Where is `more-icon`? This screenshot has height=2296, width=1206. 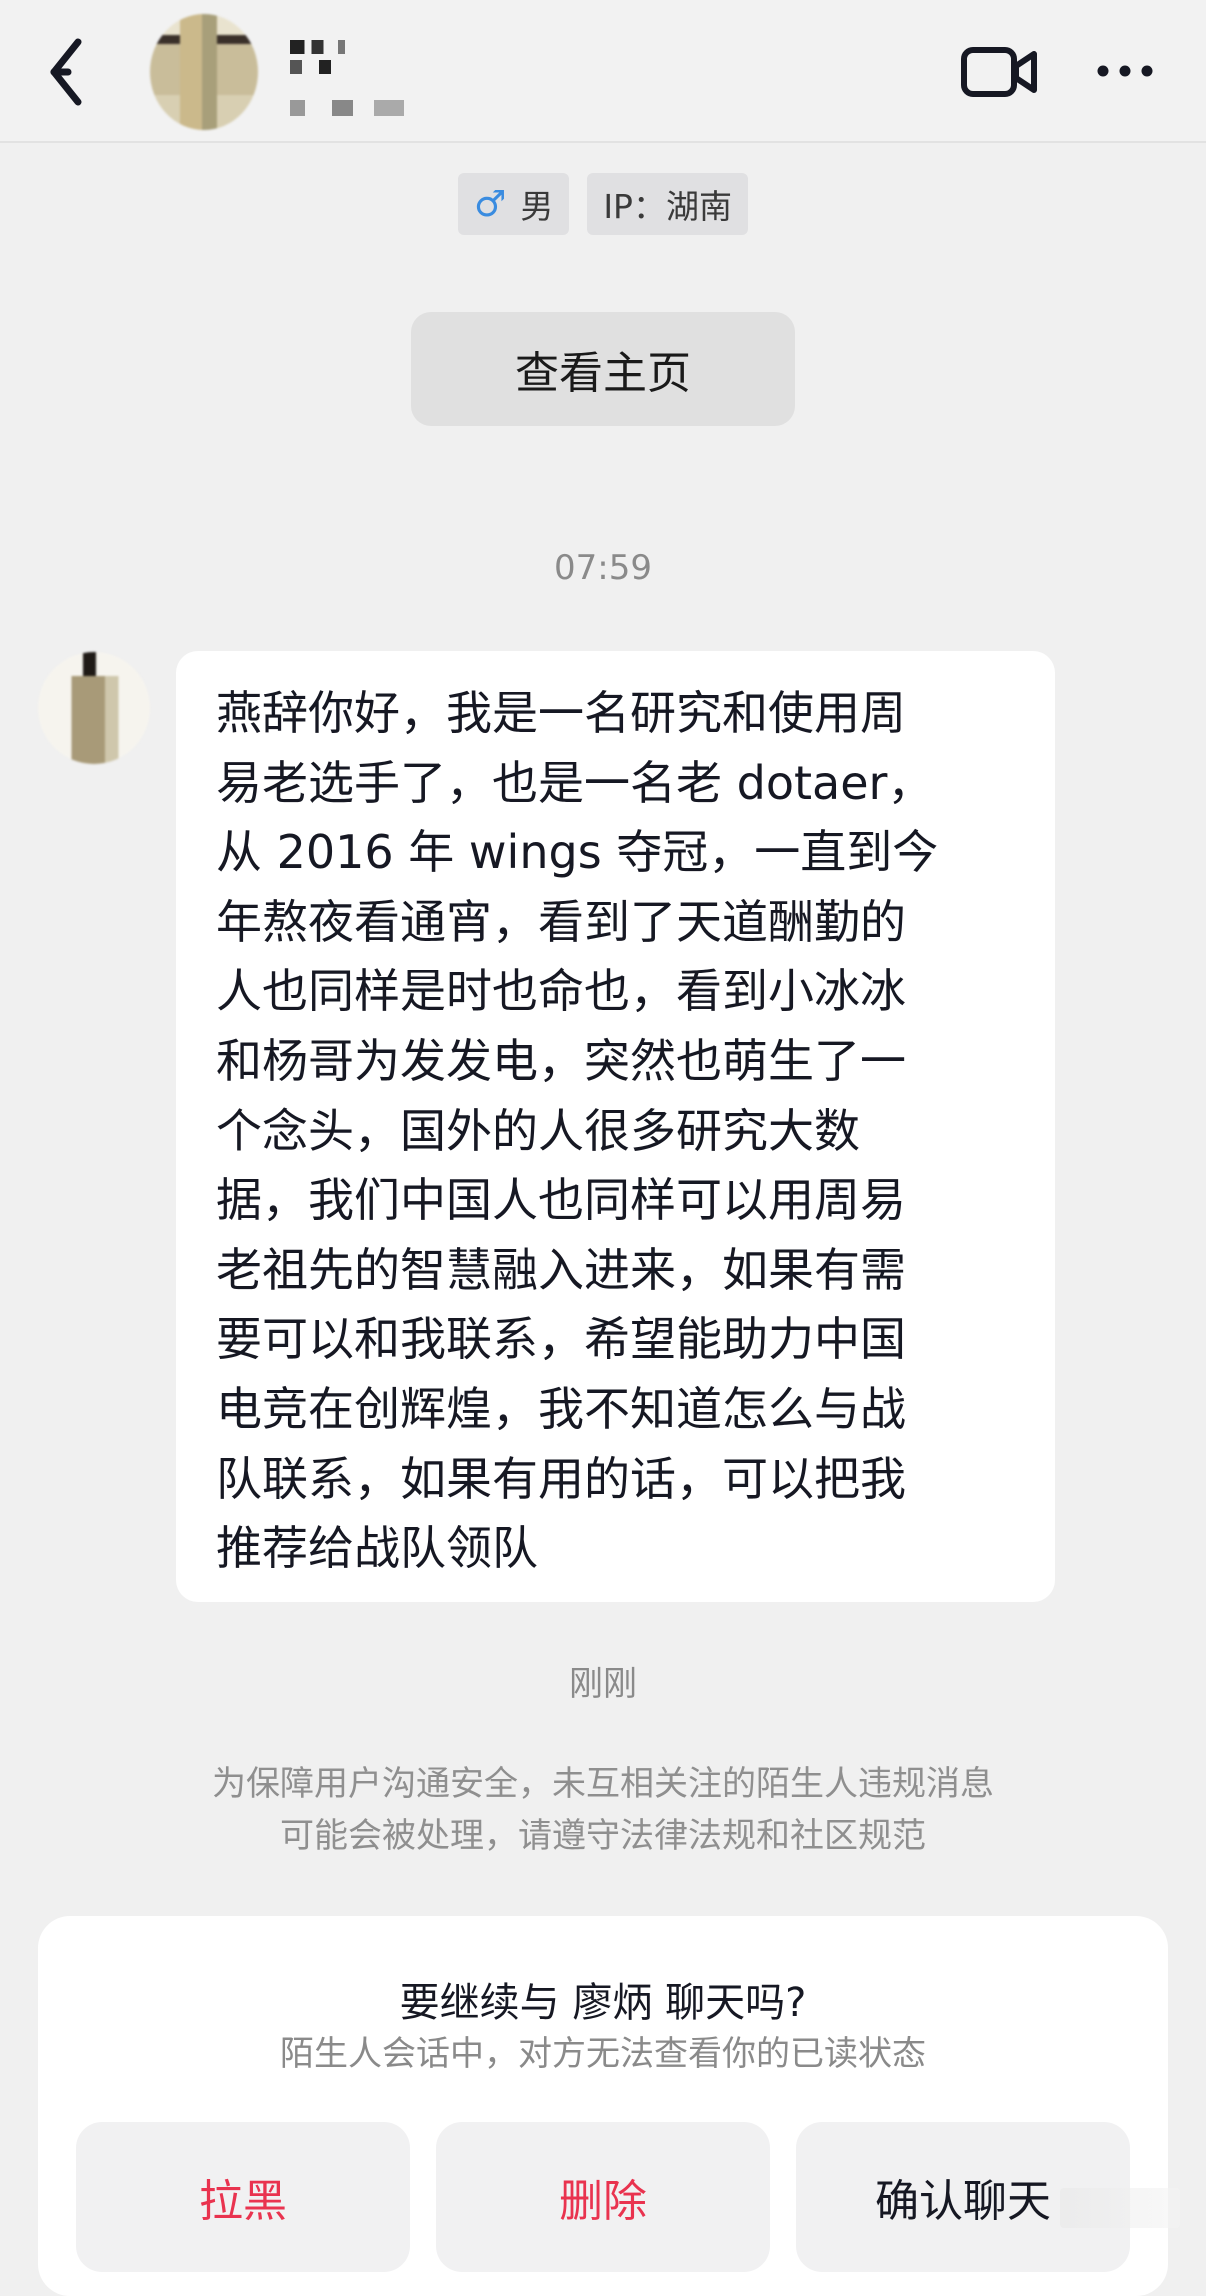 more-icon is located at coordinates (1125, 71).